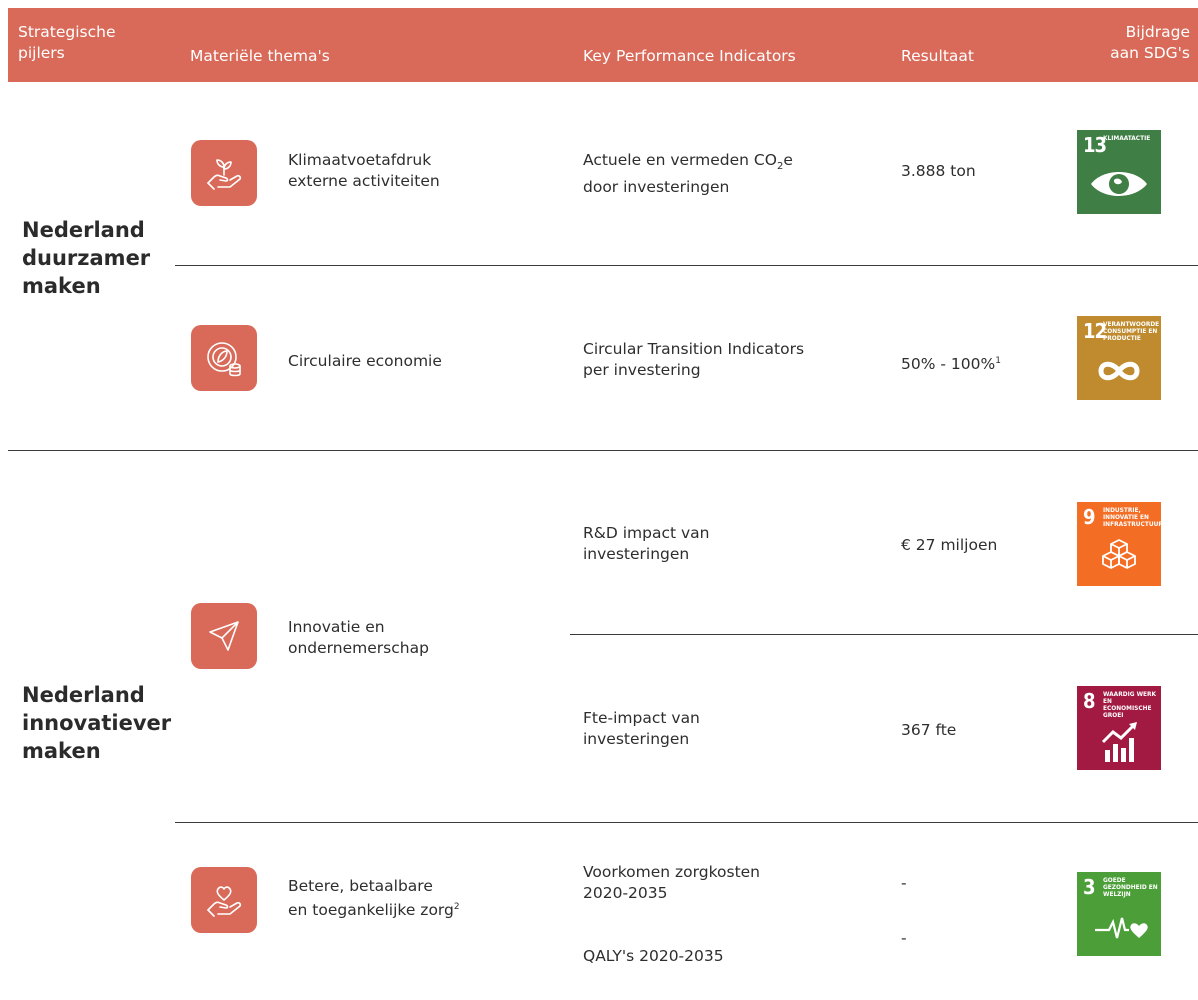 The height and width of the screenshot is (1000, 1198). Describe the element at coordinates (364, 170) in the screenshot. I see `theme-climate: Klimaatvoetafdruk externe activiteiten` at that location.